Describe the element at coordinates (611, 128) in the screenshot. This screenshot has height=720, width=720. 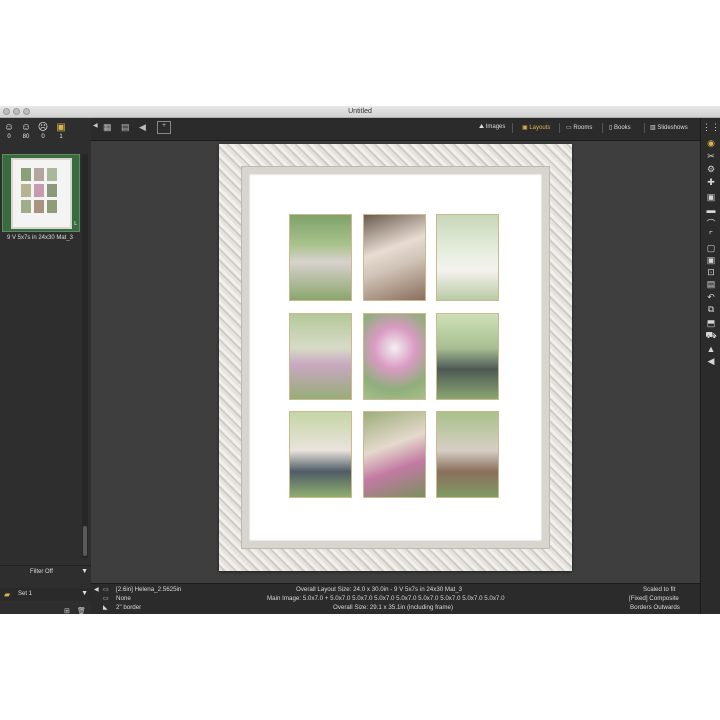
I see `books-icon: ▯` at that location.